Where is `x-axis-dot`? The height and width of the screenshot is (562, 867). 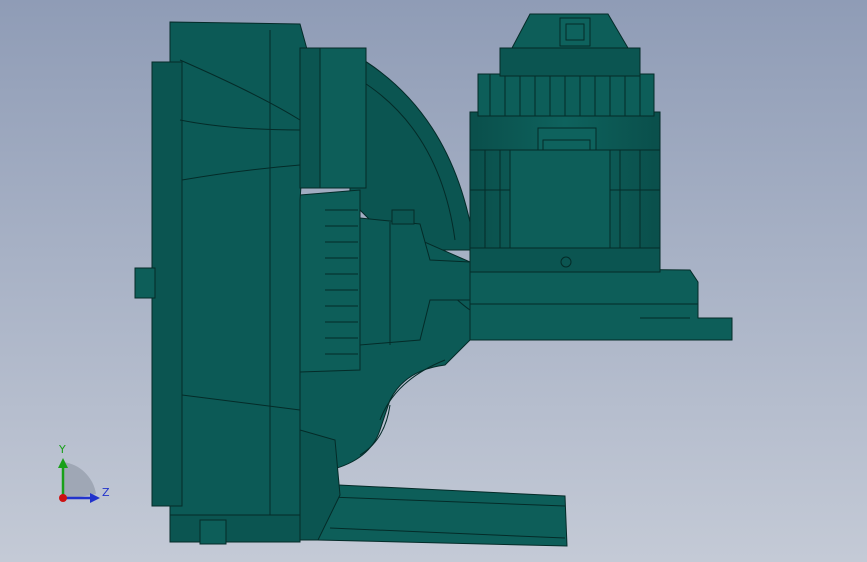
x-axis-dot is located at coordinates (63, 498).